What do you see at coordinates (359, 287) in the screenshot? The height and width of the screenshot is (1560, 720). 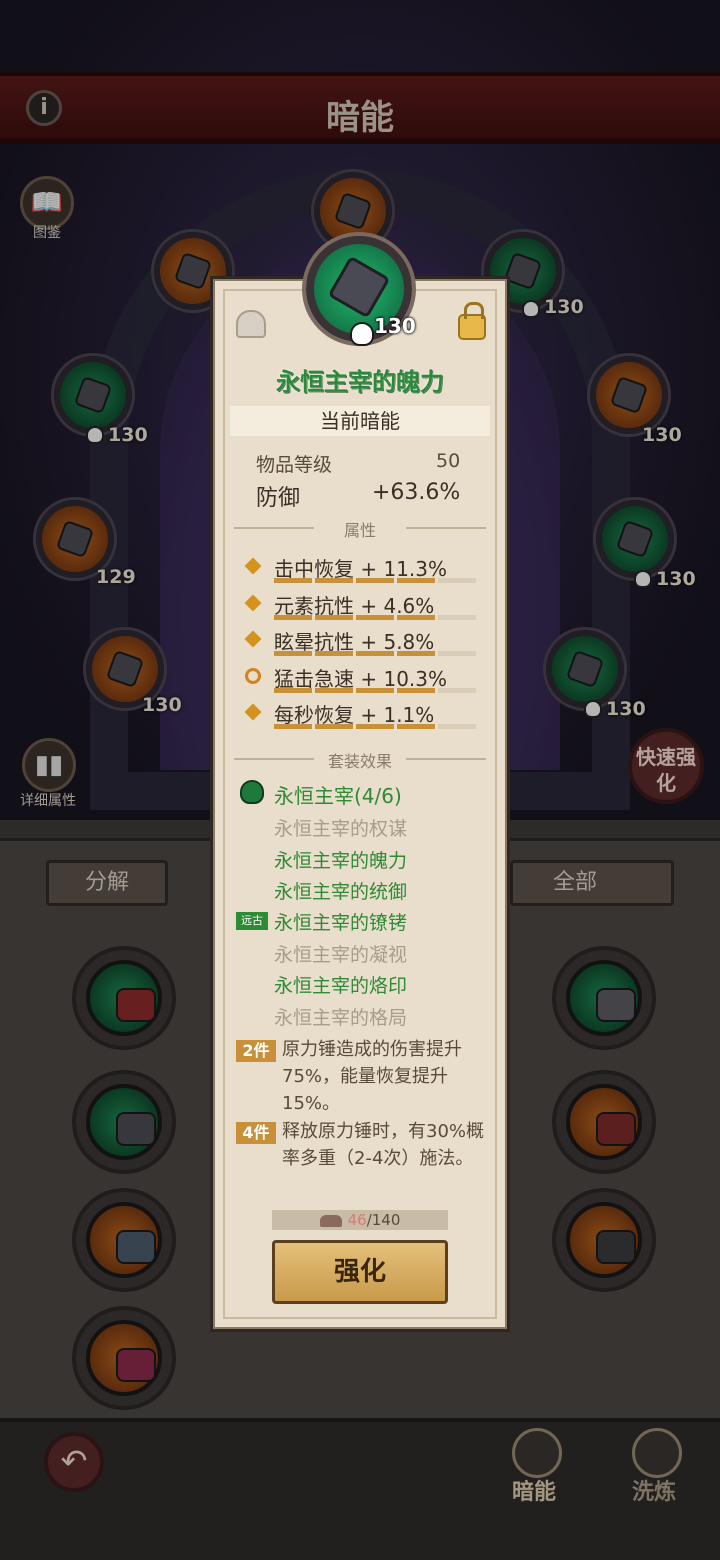 I see `shoulder-armor-icon` at bounding box center [359, 287].